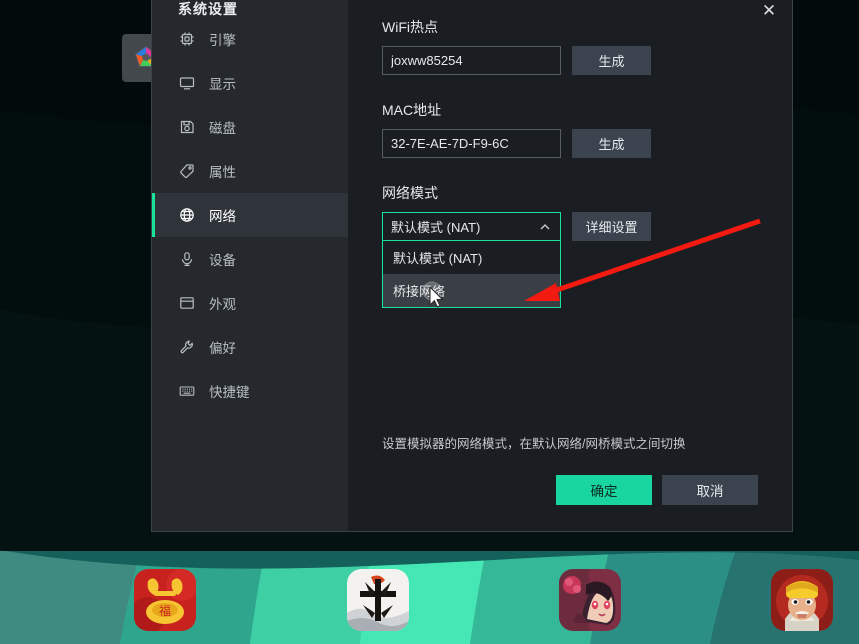 This screenshot has width=859, height=644. I want to click on wrench-icon, so click(187, 347).